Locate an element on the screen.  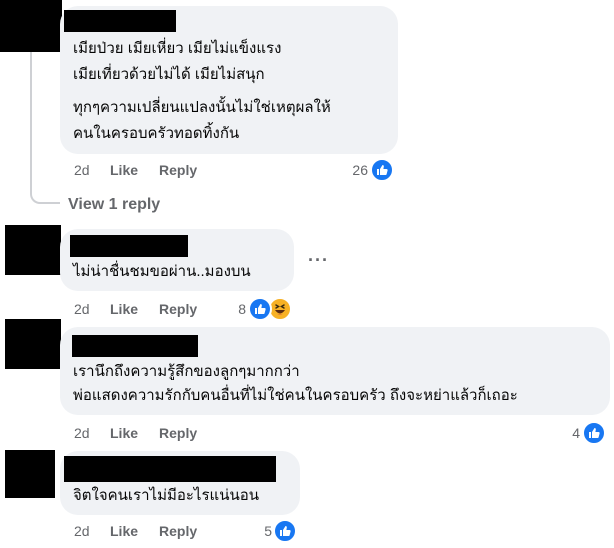
comment-text-line: จิตใจคนเราไม่มีอะไรแน่นอน is located at coordinates (166, 495).